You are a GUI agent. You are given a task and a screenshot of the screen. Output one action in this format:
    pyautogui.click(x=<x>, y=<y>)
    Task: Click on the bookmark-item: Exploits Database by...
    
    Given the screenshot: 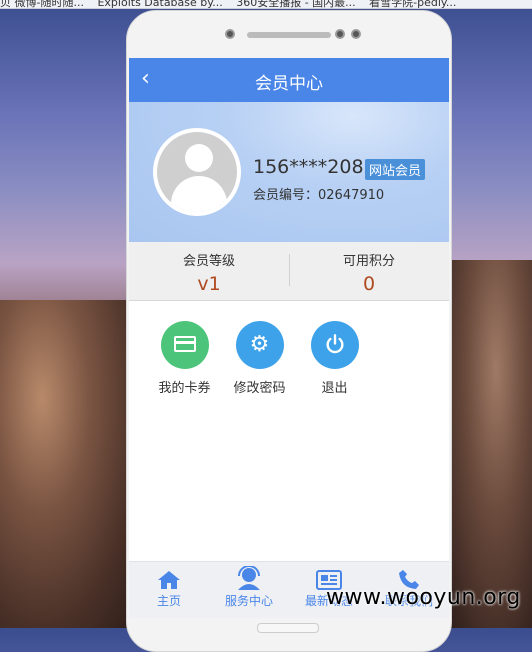 What is the action you would take?
    pyautogui.click(x=159, y=4)
    